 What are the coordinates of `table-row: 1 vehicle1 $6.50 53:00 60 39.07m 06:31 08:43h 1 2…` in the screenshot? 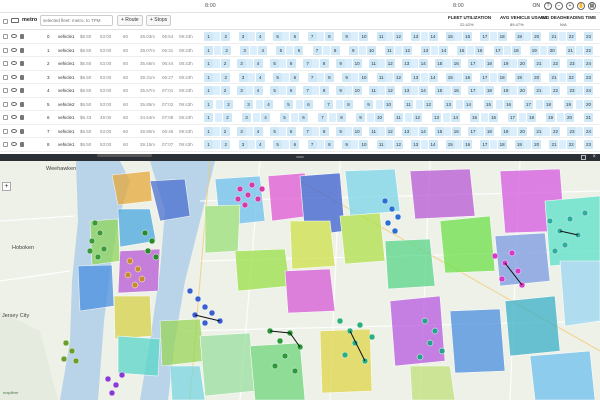 It's located at (300, 50).